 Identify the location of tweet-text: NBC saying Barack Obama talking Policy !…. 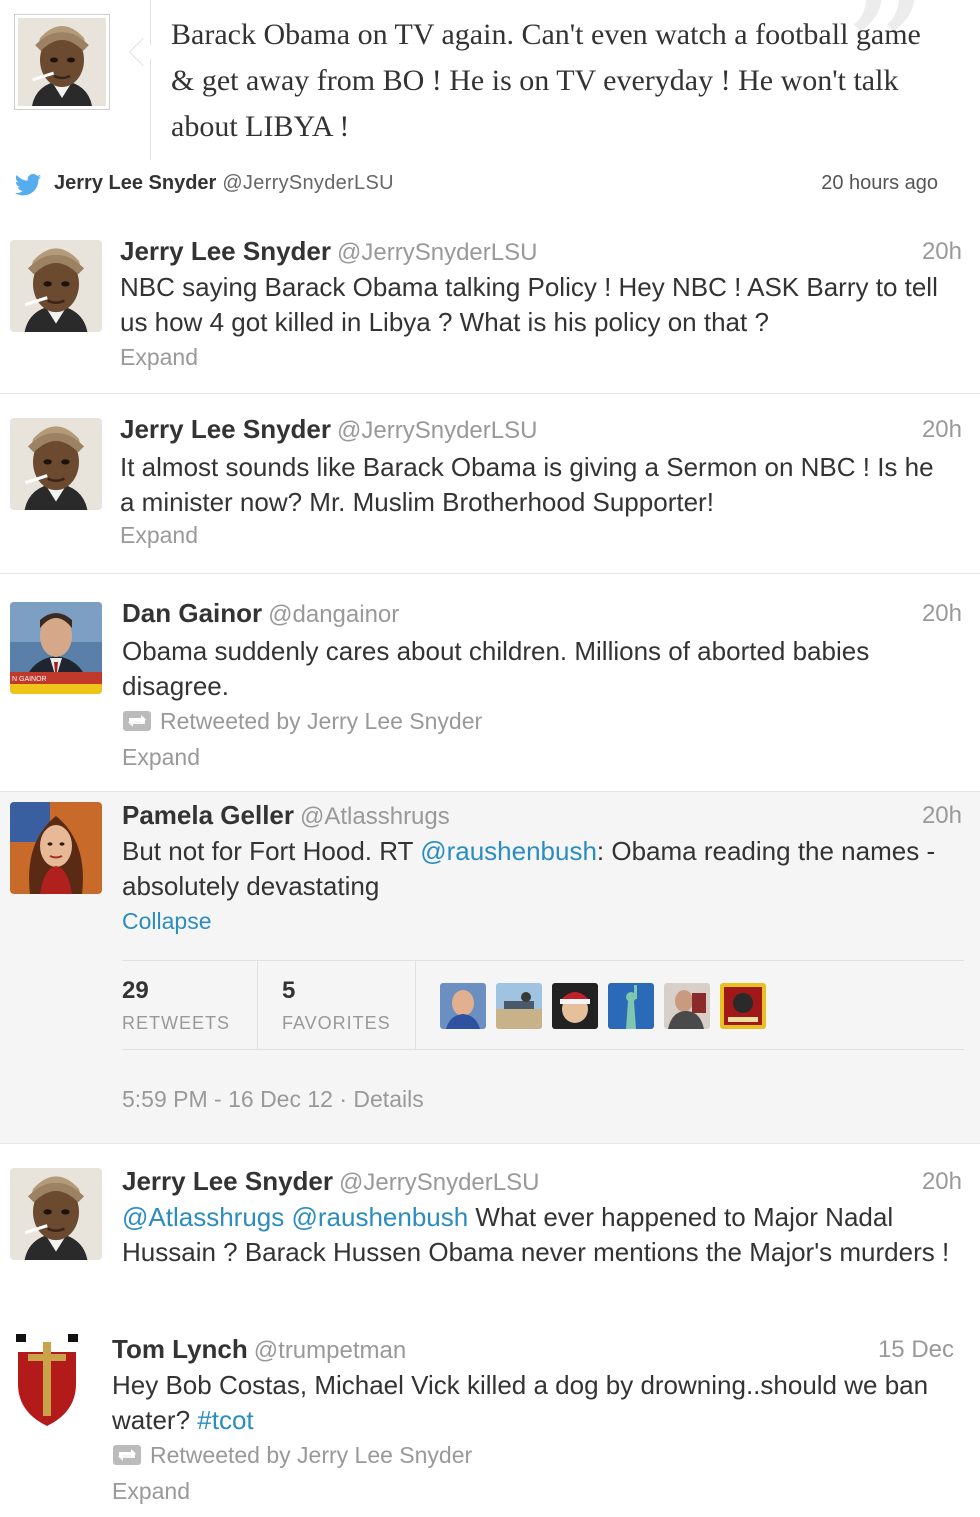
(529, 304).